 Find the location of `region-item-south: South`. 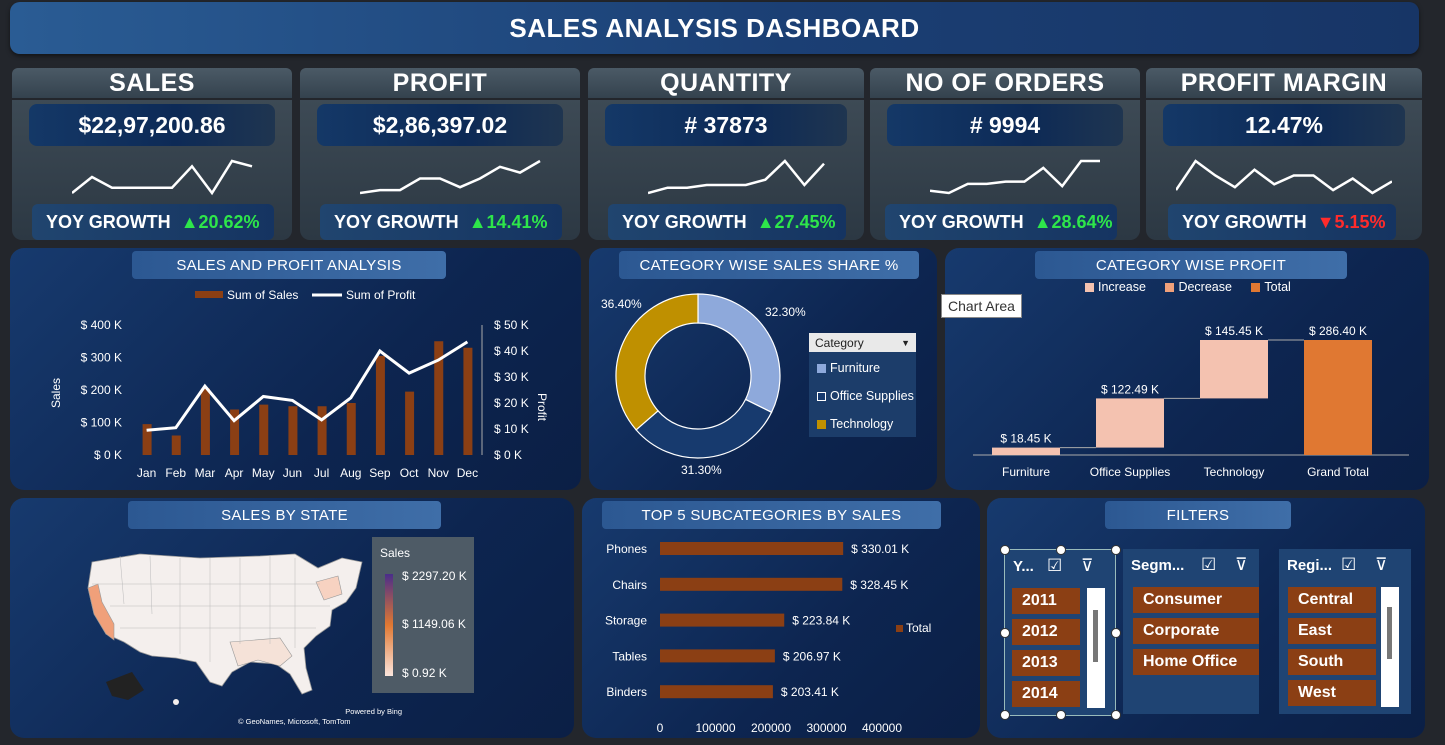

region-item-south: South is located at coordinates (1332, 662).